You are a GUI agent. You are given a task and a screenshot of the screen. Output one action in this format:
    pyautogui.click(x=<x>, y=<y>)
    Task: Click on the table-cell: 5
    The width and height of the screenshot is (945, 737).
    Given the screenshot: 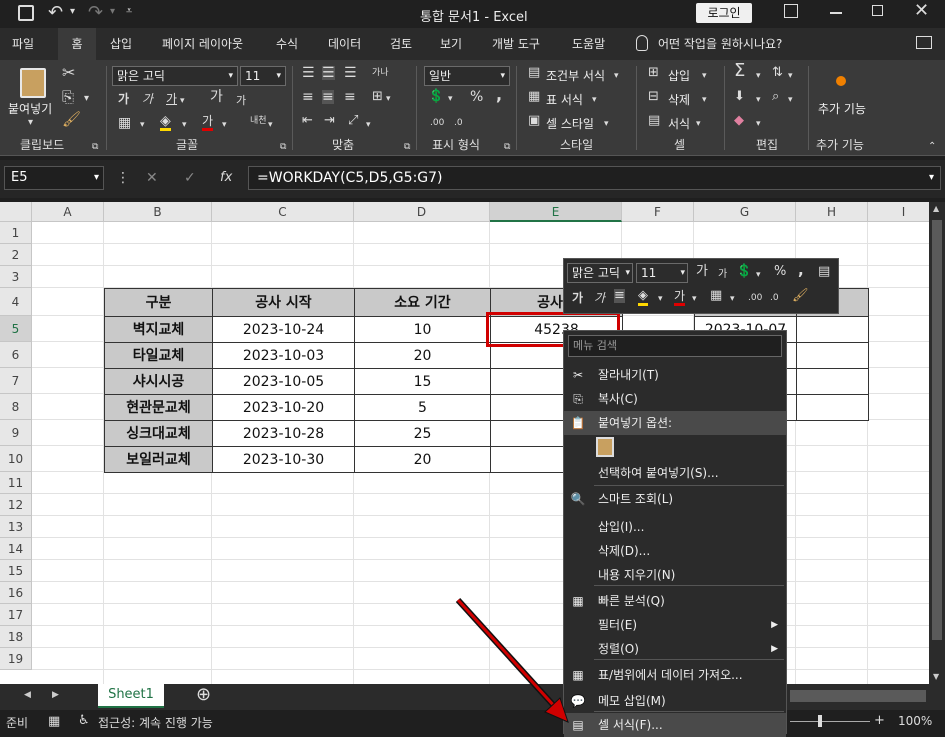 What is the action you would take?
    pyautogui.click(x=422, y=407)
    